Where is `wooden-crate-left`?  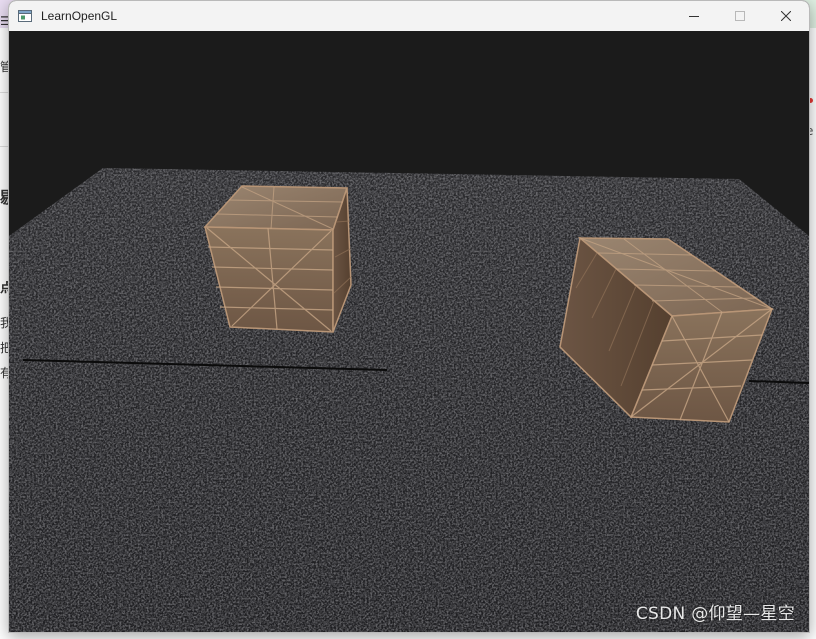 wooden-crate-left is located at coordinates (277, 259).